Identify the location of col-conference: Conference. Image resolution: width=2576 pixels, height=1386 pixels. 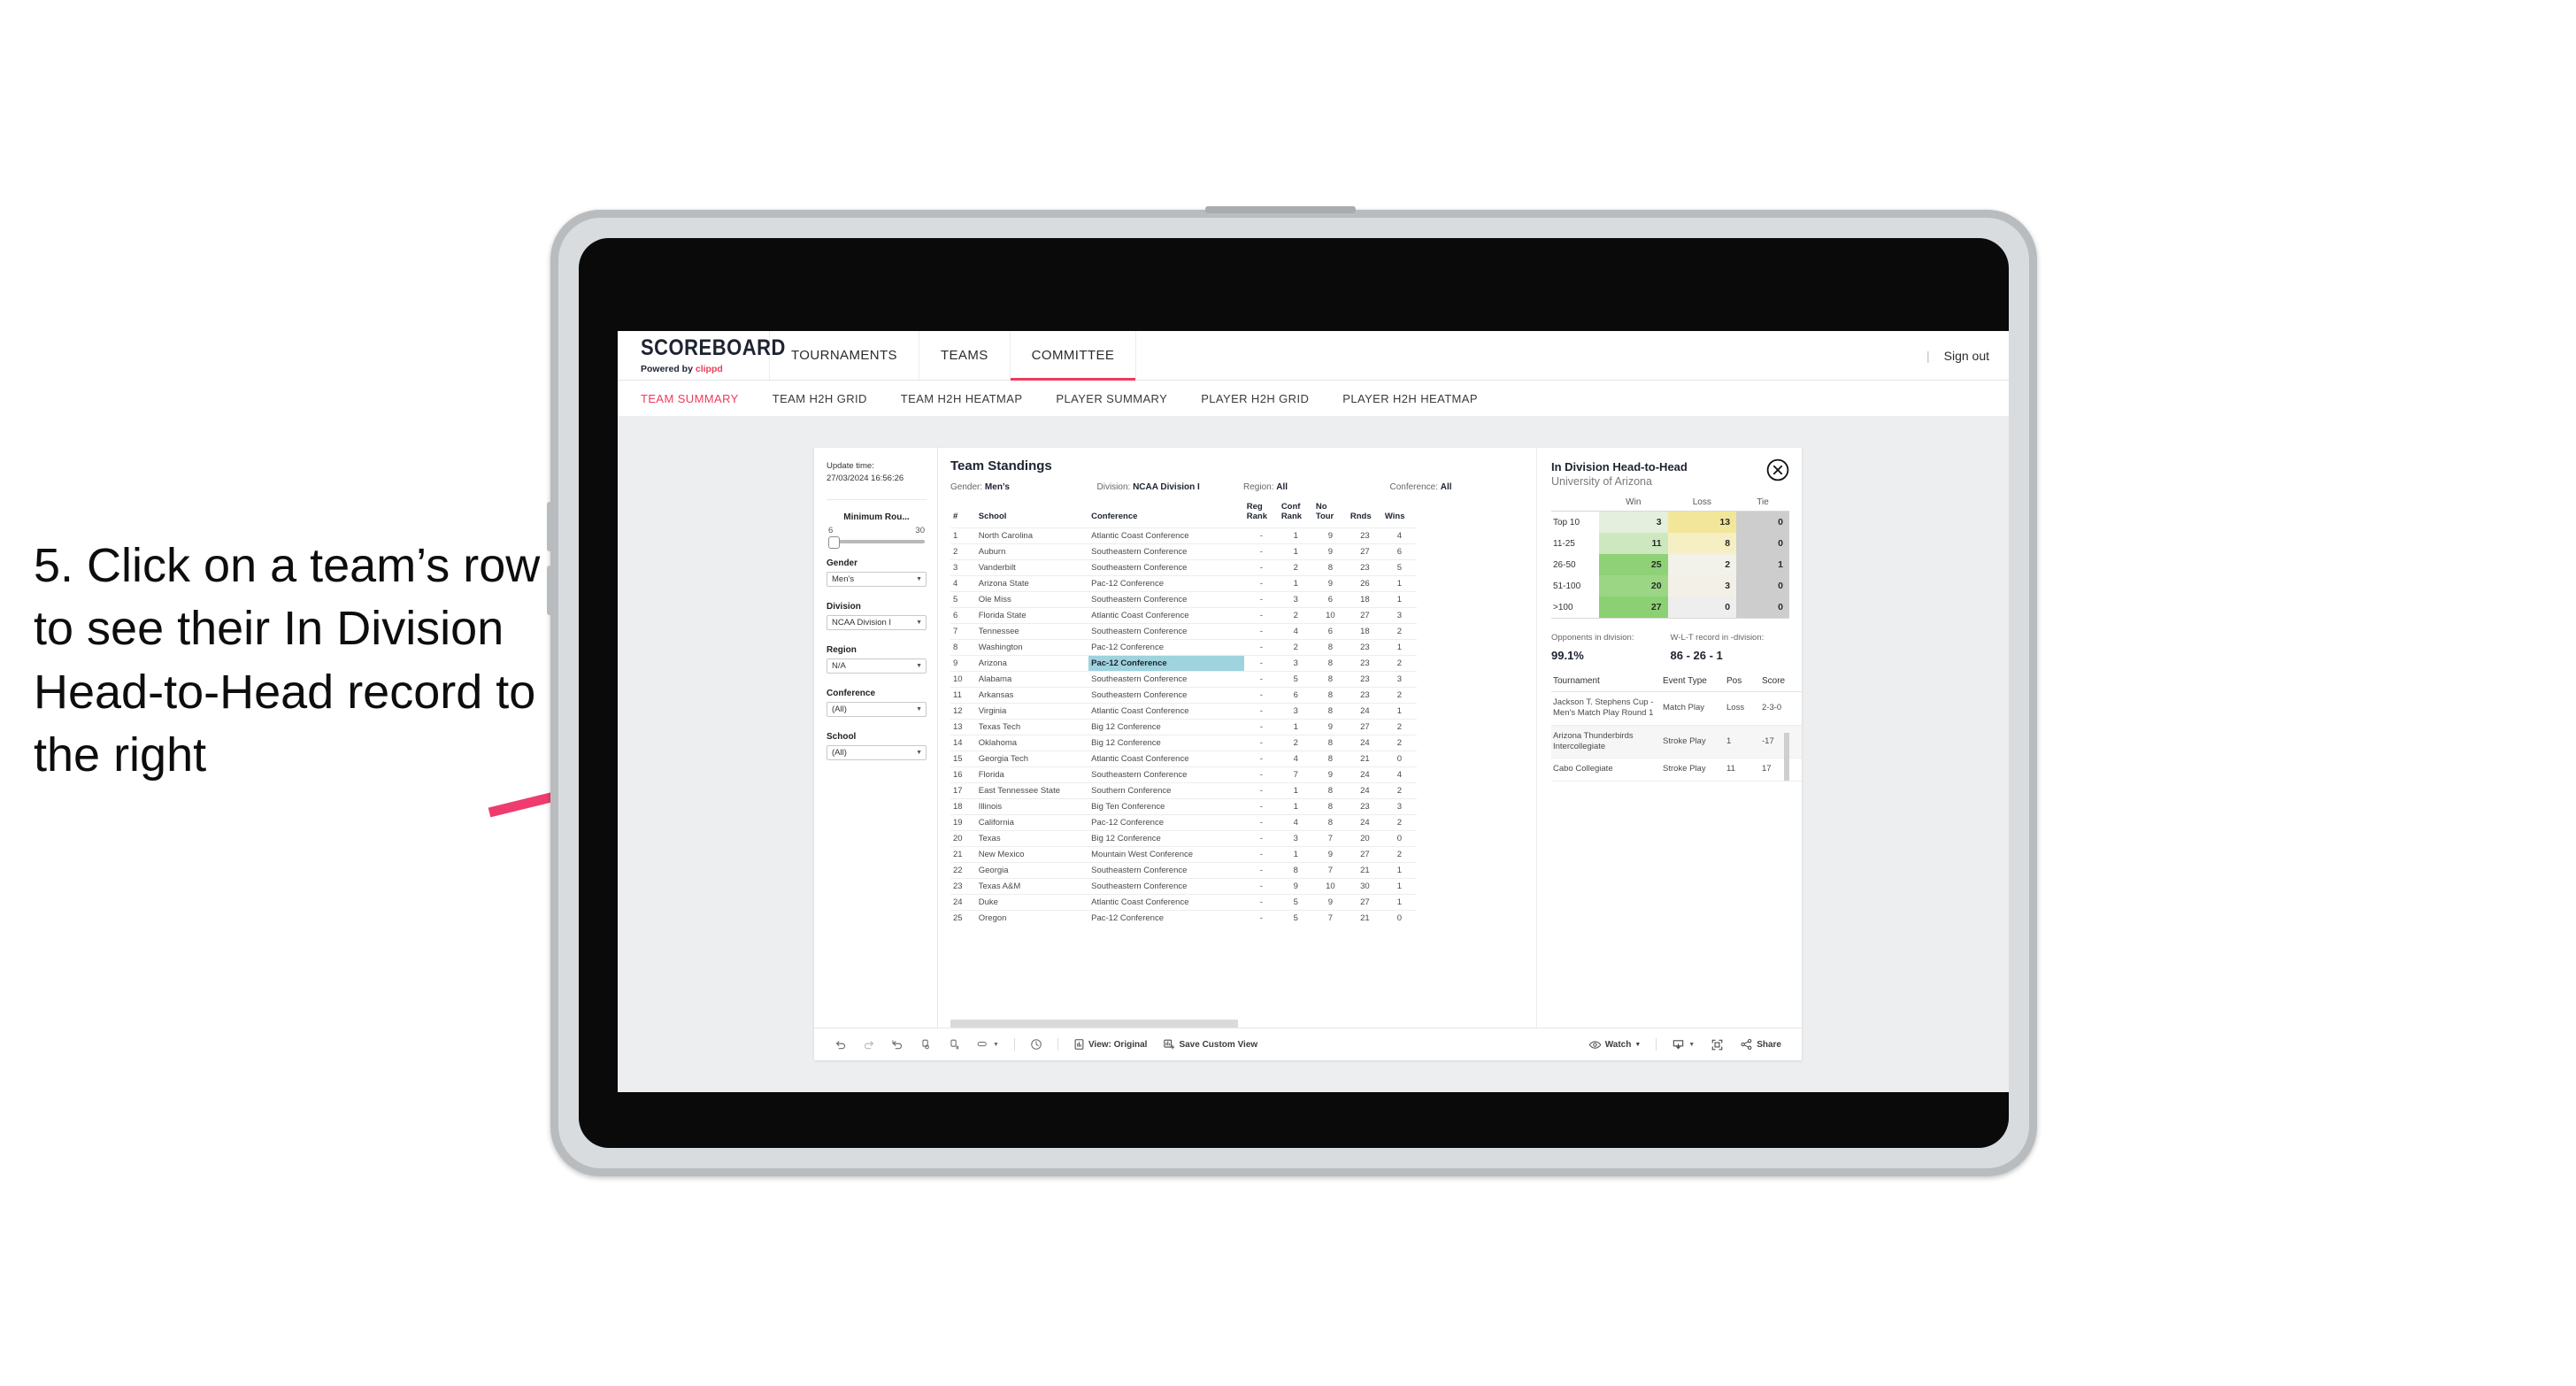
(1166, 515).